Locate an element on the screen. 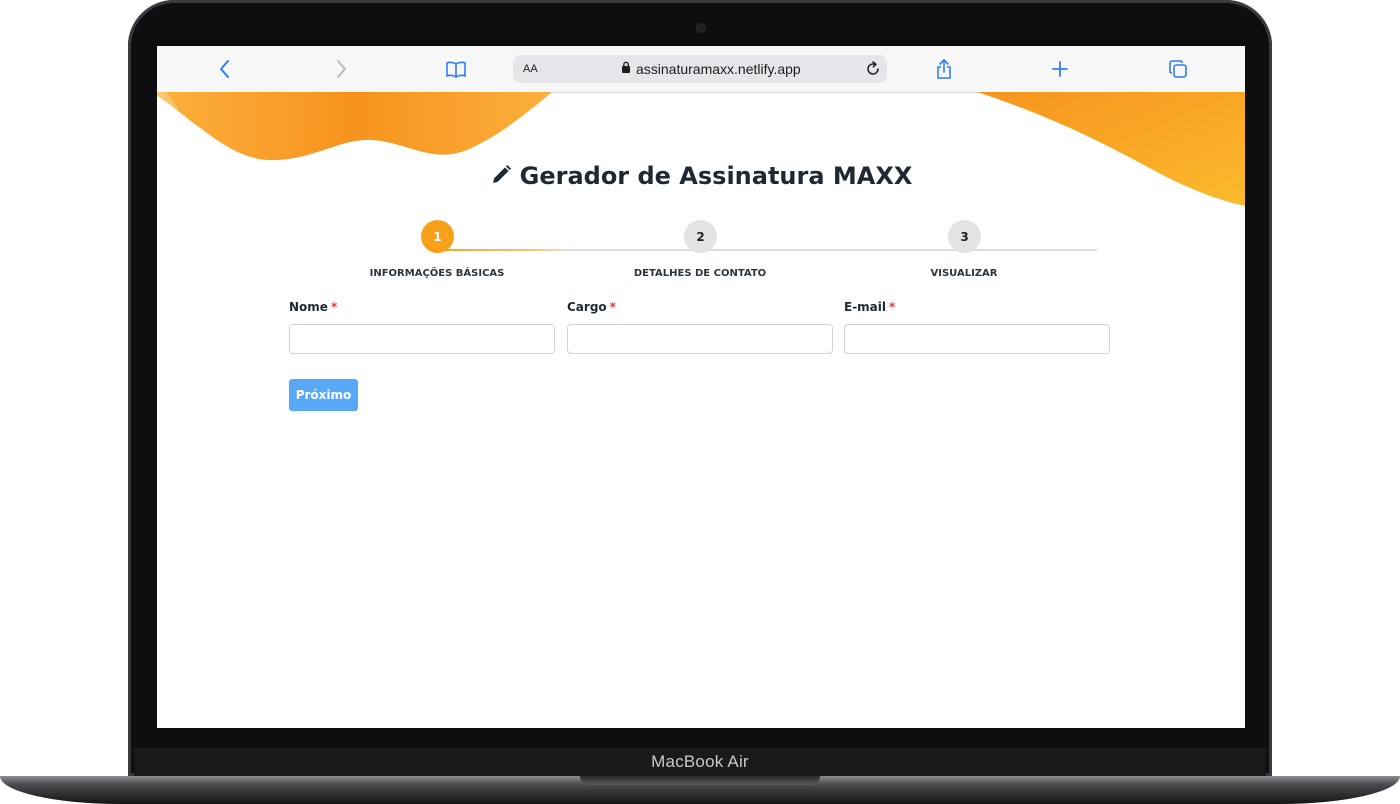 The width and height of the screenshot is (1400, 804). decorative-waves is located at coordinates (701, 149).